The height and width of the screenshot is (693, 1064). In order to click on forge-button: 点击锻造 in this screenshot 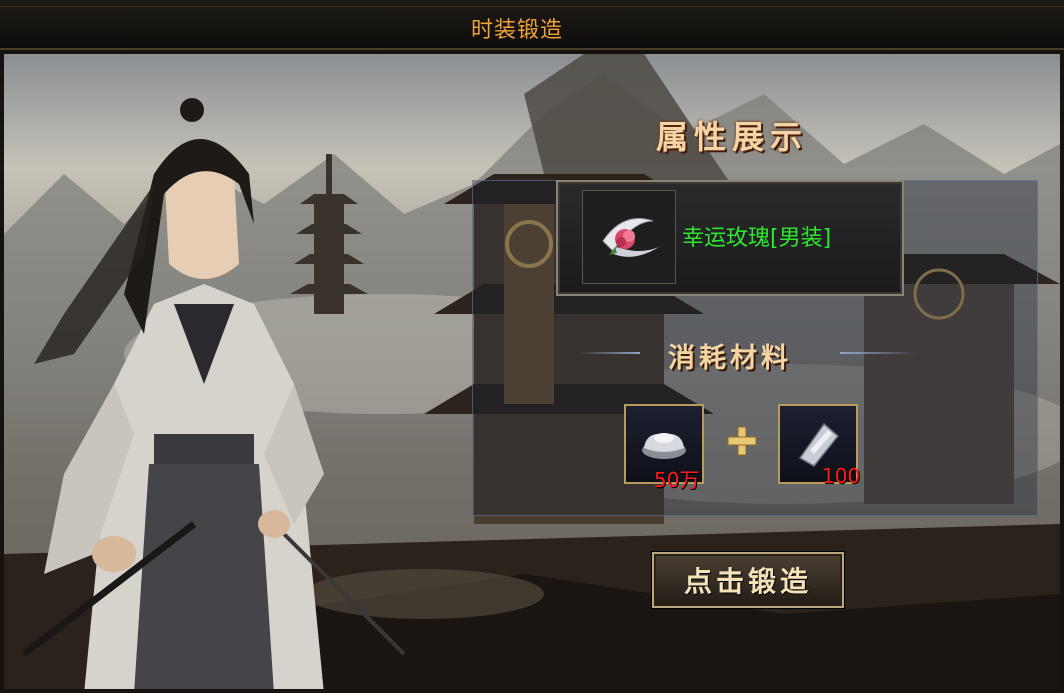, I will do `click(748, 580)`.